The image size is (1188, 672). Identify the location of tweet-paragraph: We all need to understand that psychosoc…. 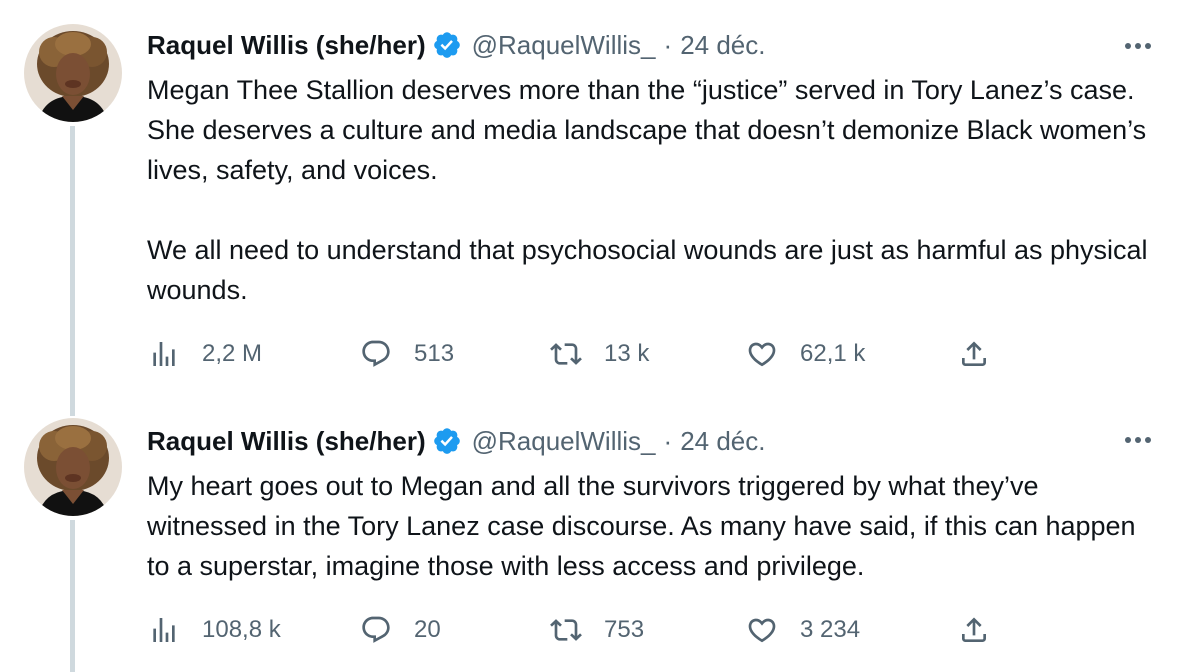
(647, 270).